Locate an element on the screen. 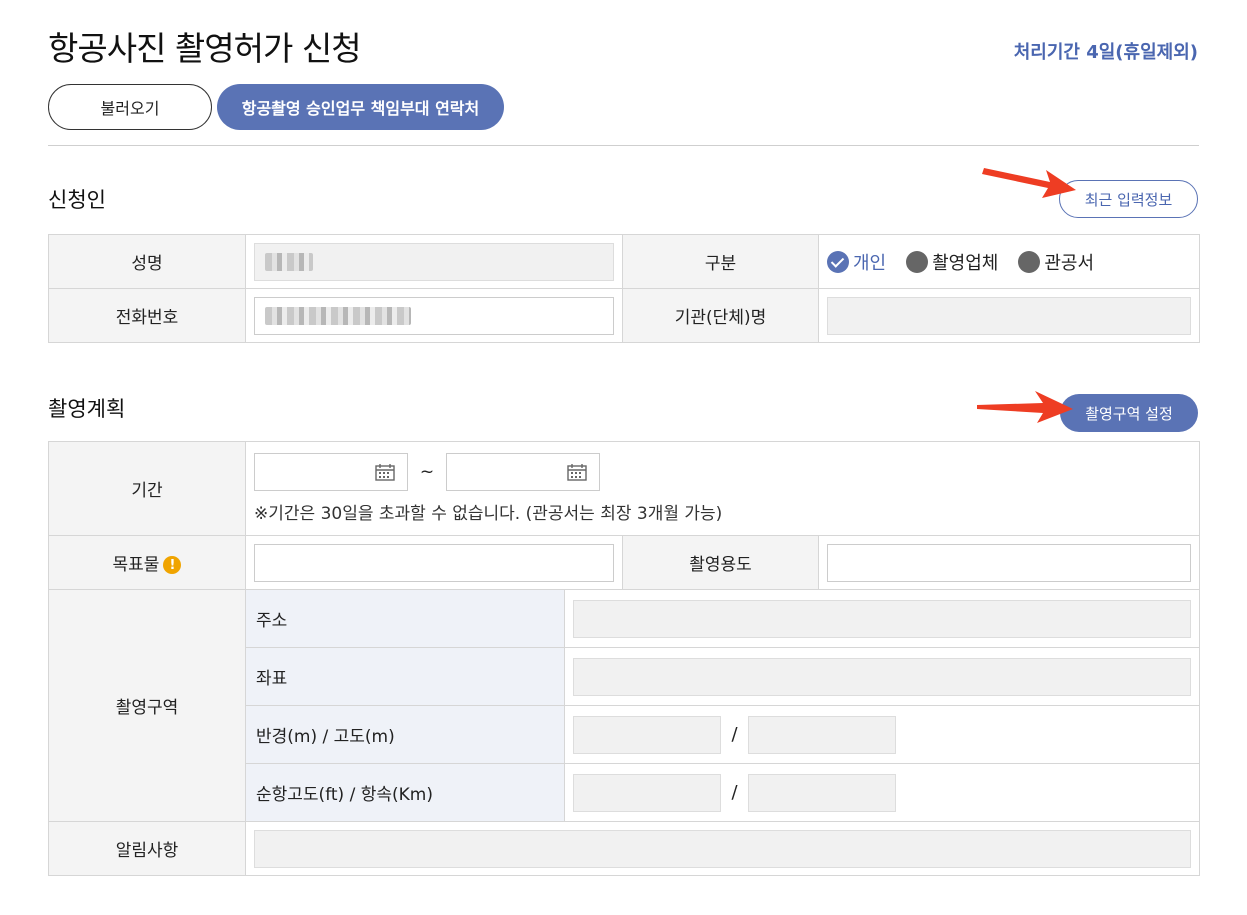 Image resolution: width=1247 pixels, height=915 pixels. end-date-field is located at coordinates (523, 472).